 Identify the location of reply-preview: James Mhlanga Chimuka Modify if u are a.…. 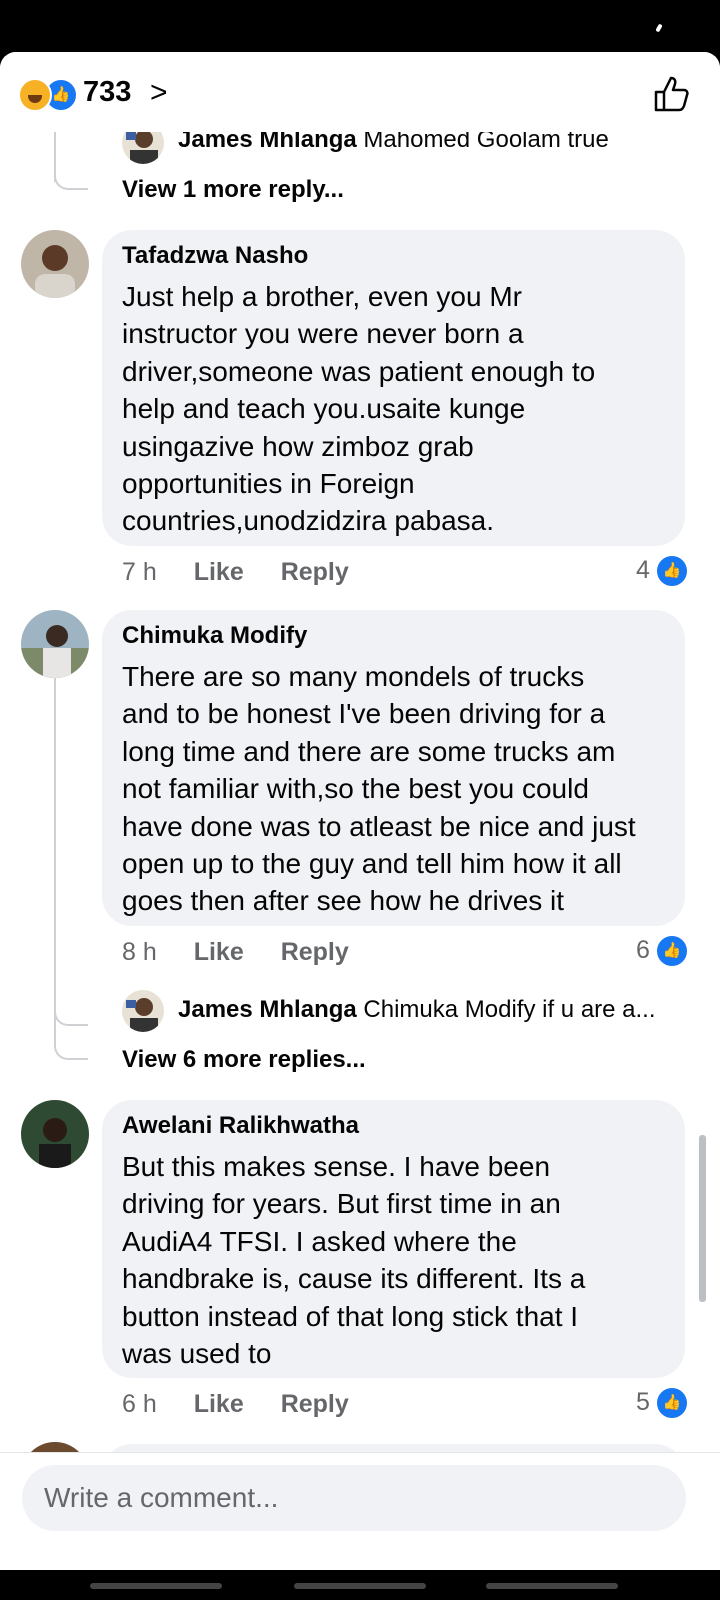
(433, 1010).